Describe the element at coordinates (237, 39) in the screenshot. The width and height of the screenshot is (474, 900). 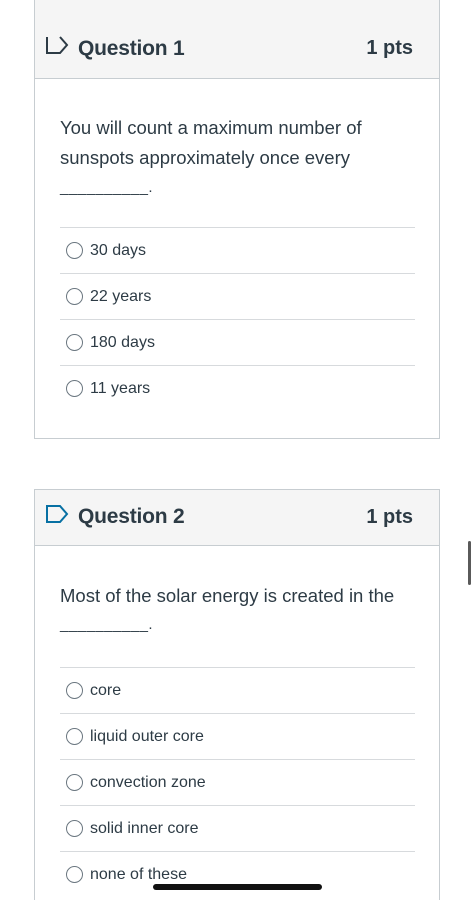
I see `question-header: Question 1 1 pts` at that location.